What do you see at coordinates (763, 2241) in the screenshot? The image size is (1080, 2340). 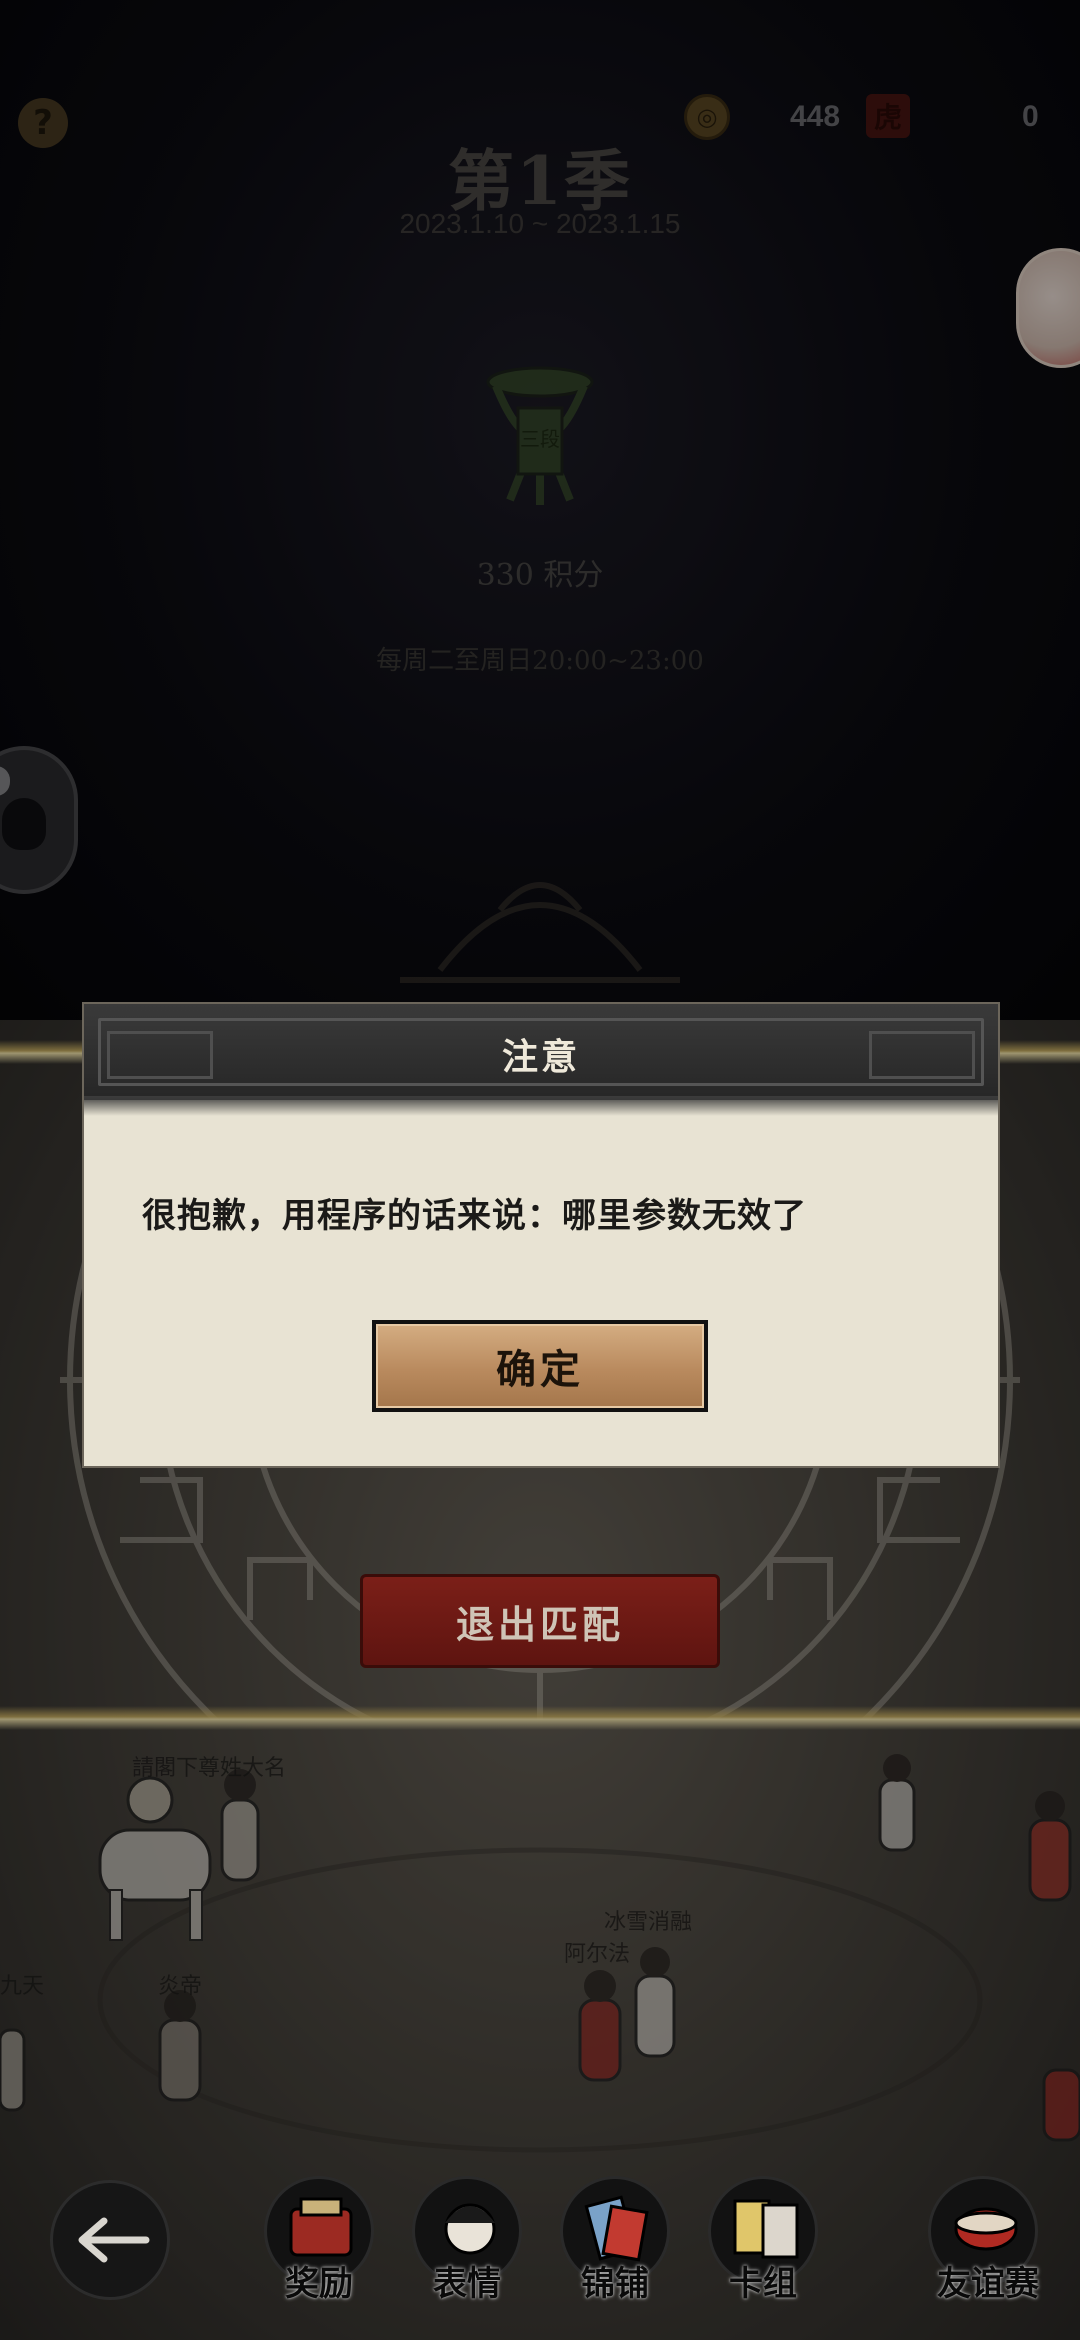 I see `nav-deck: 卡组` at bounding box center [763, 2241].